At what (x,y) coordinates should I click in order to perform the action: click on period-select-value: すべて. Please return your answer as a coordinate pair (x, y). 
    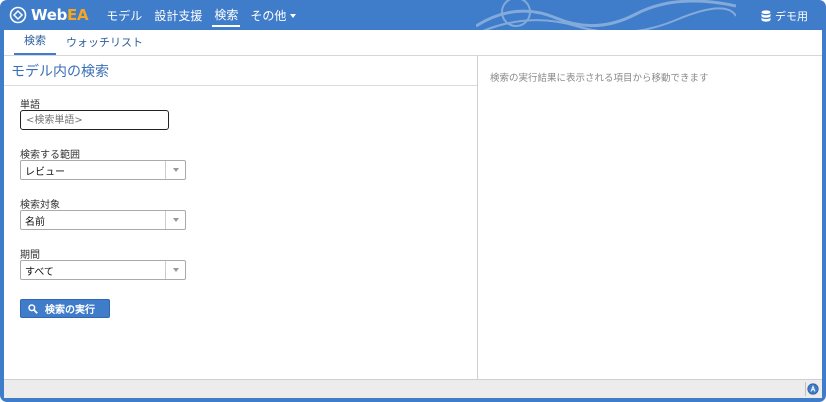
    Looking at the image, I should click on (39, 272).